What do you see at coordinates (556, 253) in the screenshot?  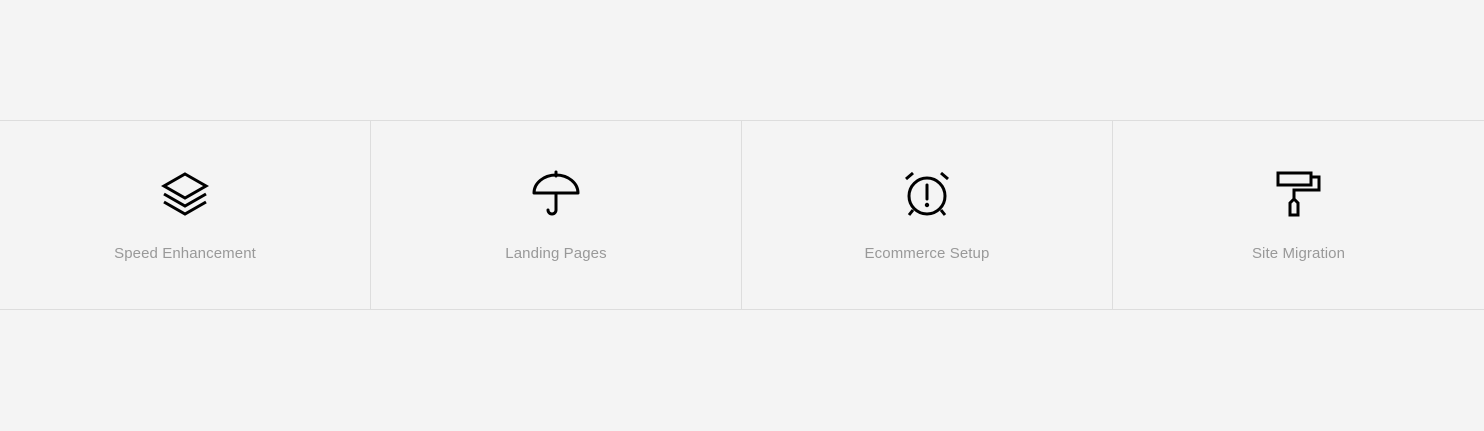 I see `service-label: Landing Pages` at bounding box center [556, 253].